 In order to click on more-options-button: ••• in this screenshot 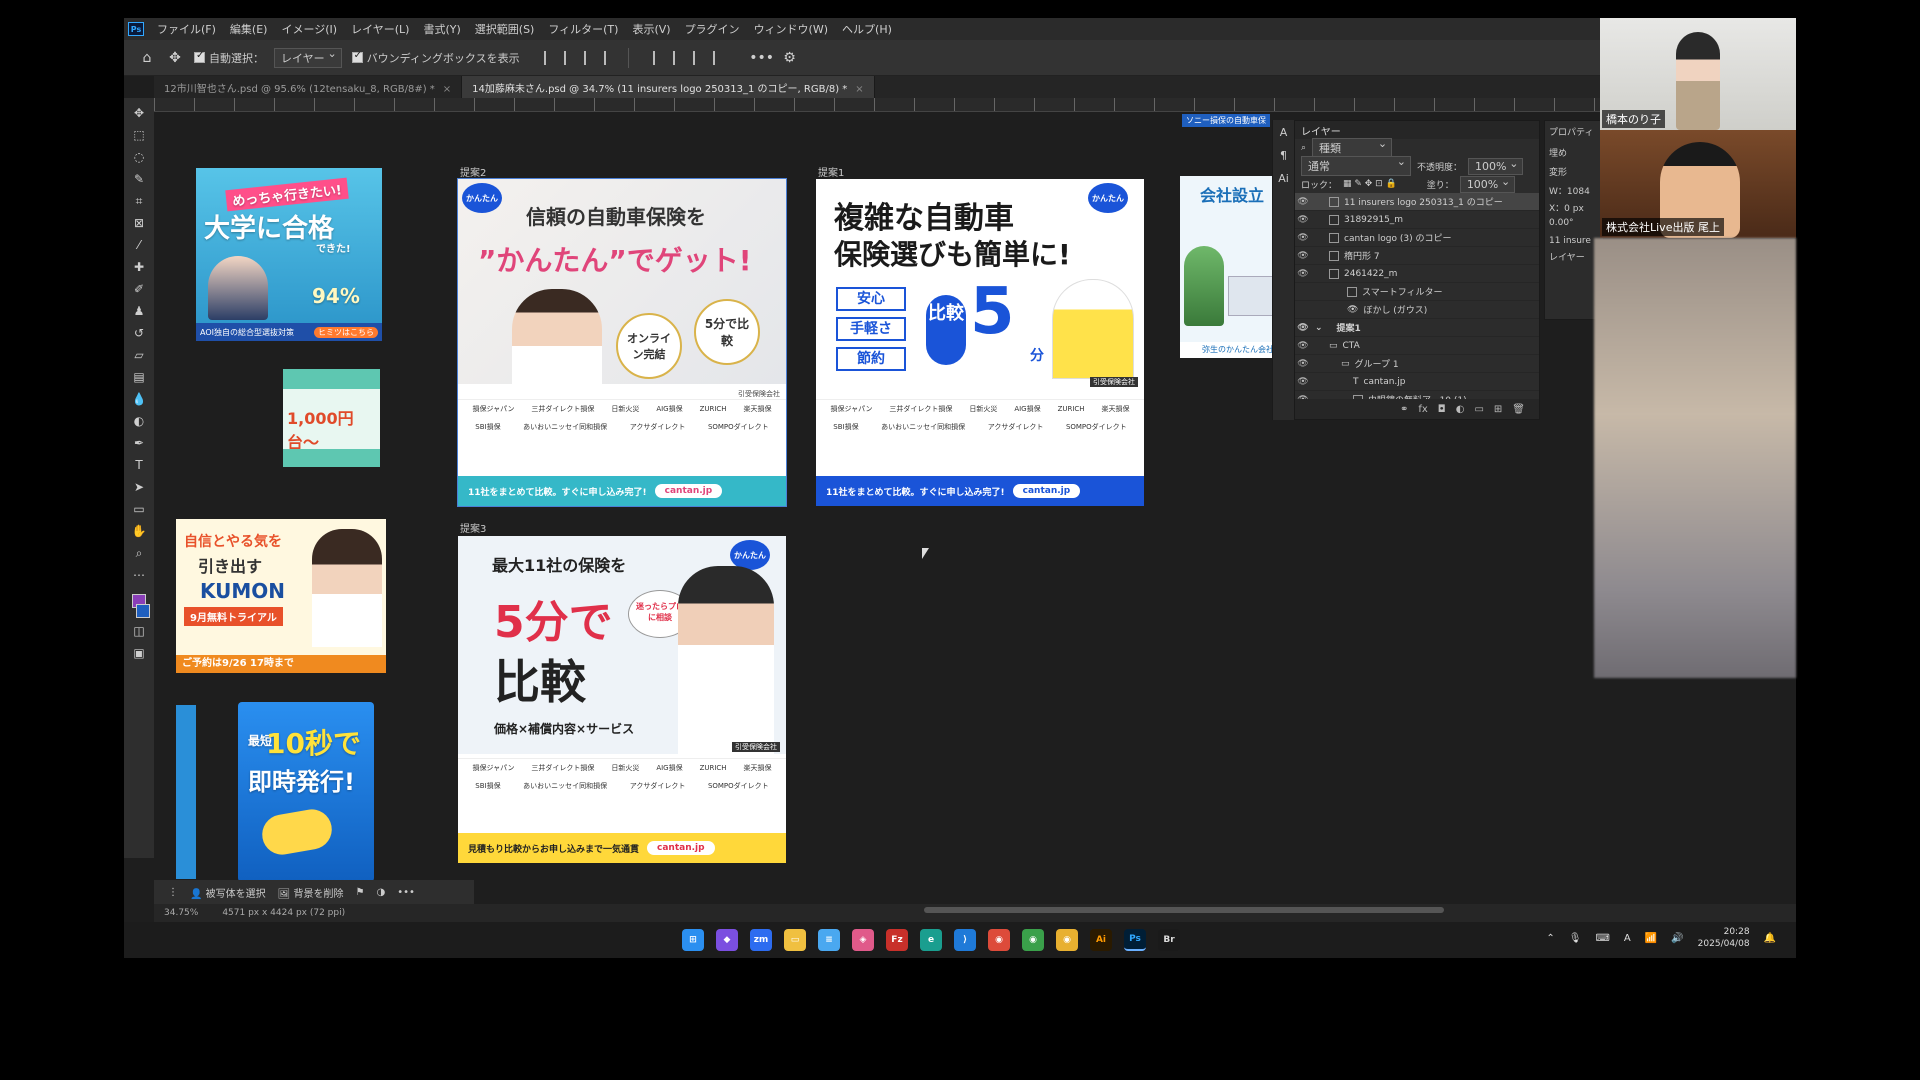, I will do `click(761, 58)`.